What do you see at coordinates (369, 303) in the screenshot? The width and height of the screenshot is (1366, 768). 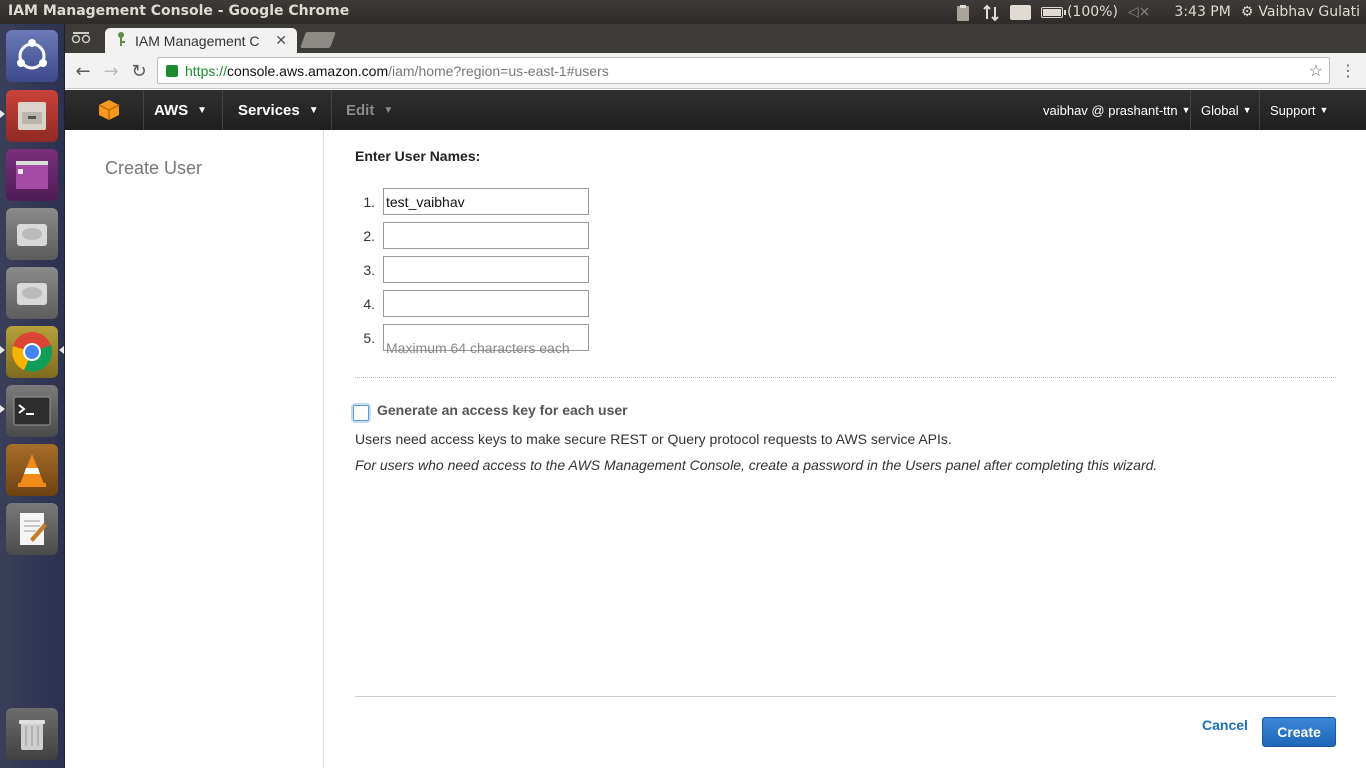 I see `row-number: 4.` at bounding box center [369, 303].